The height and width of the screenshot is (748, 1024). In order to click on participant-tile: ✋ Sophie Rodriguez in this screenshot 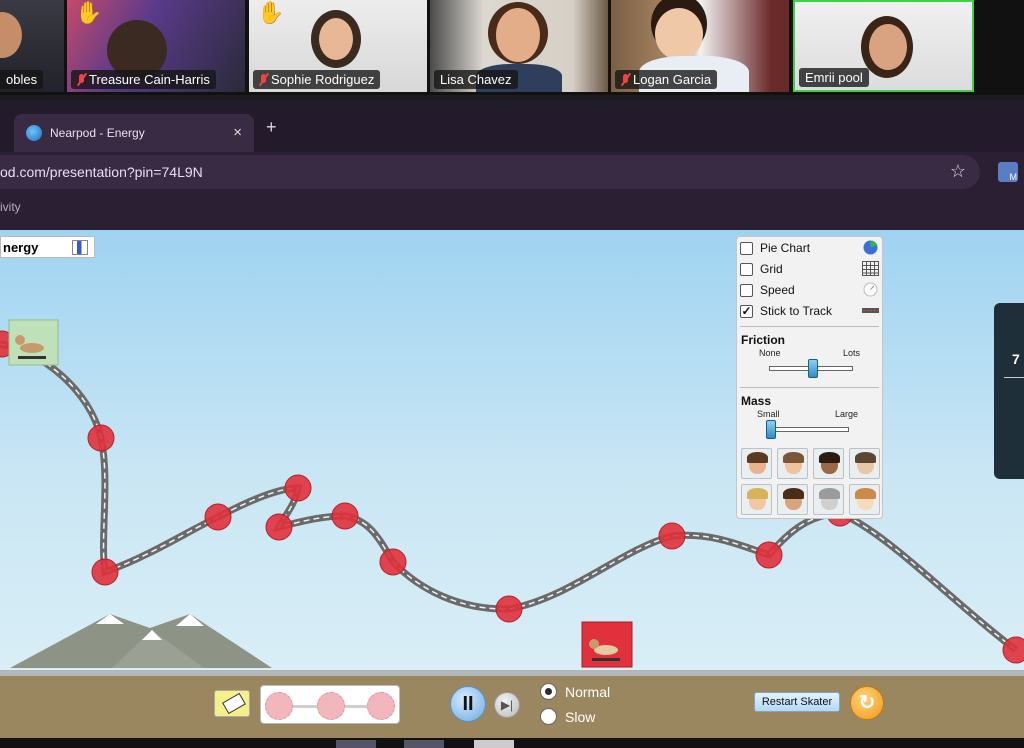, I will do `click(338, 46)`.